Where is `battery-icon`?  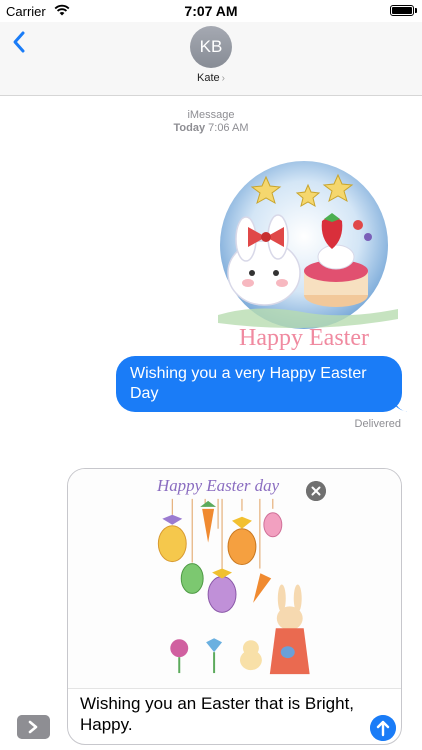 battery-icon is located at coordinates (402, 10).